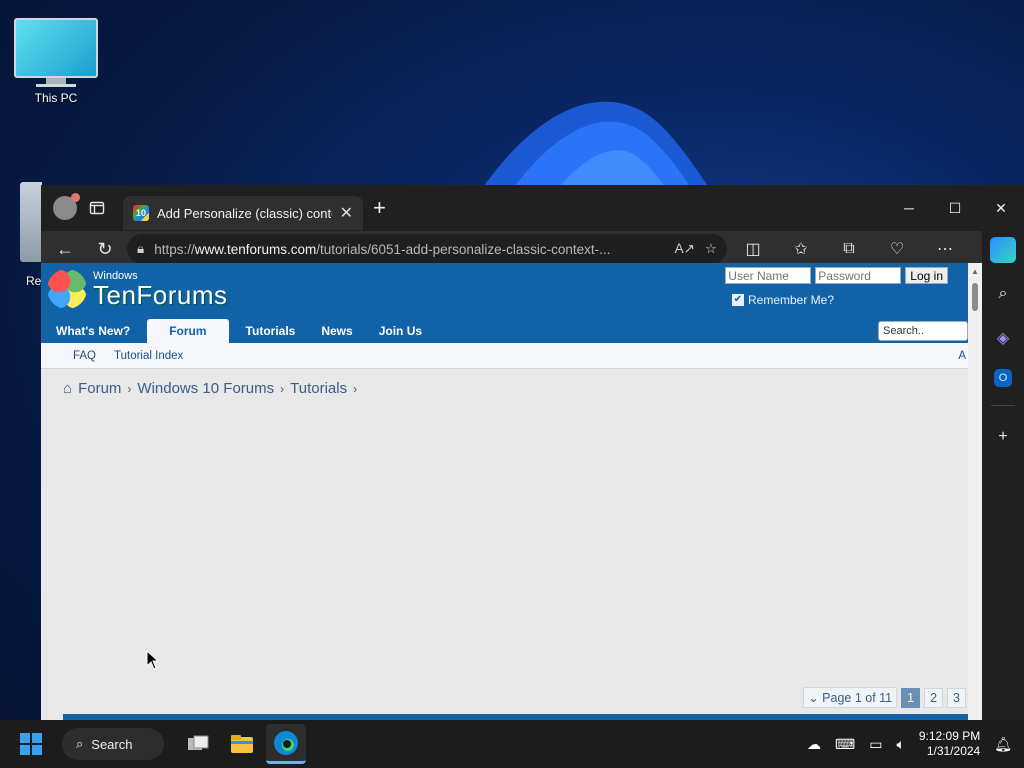 Image resolution: width=1024 pixels, height=768 pixels. Describe the element at coordinates (318, 388) in the screenshot. I see `breadcrumb-tutorials: Tutorials` at that location.